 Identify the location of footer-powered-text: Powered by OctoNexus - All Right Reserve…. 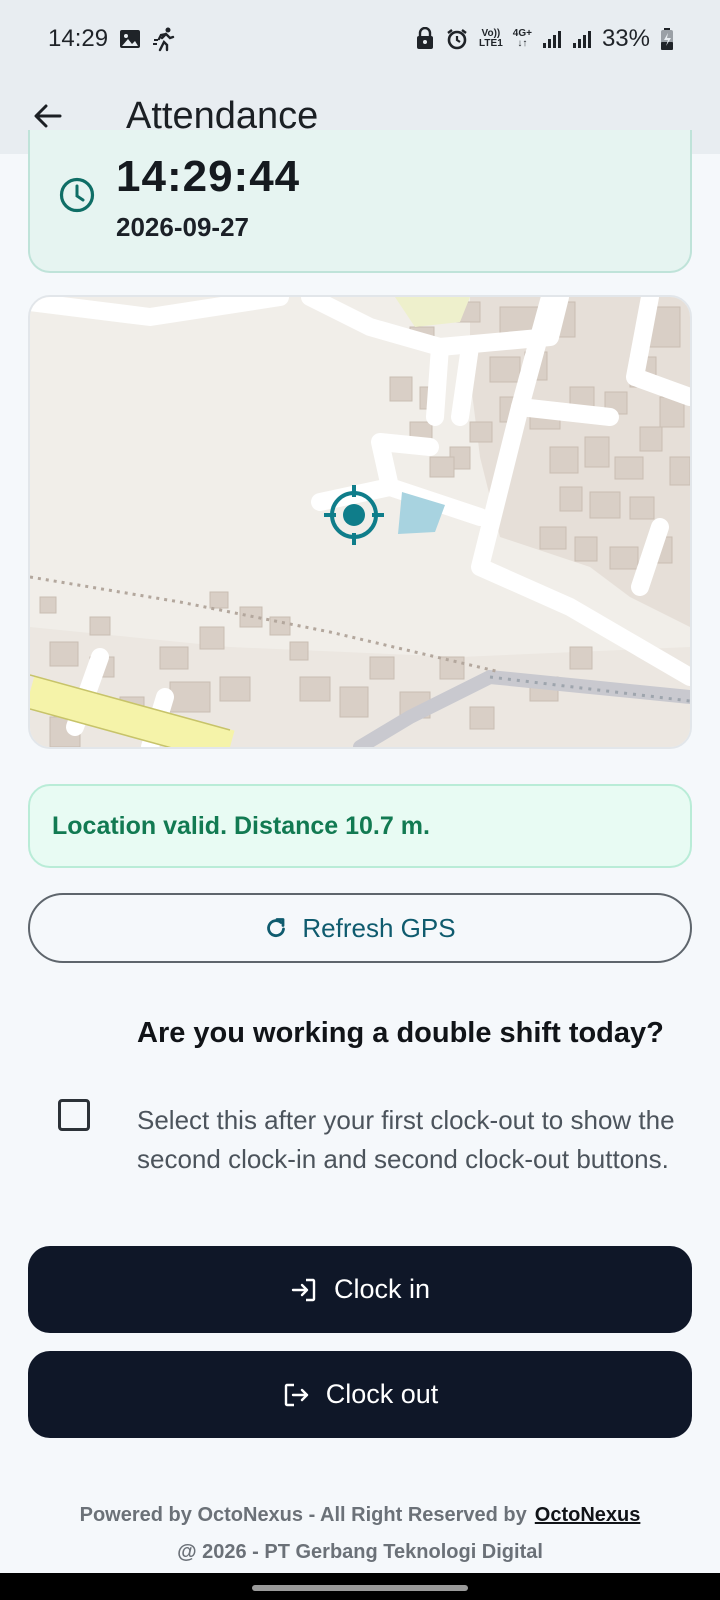
(303, 1515).